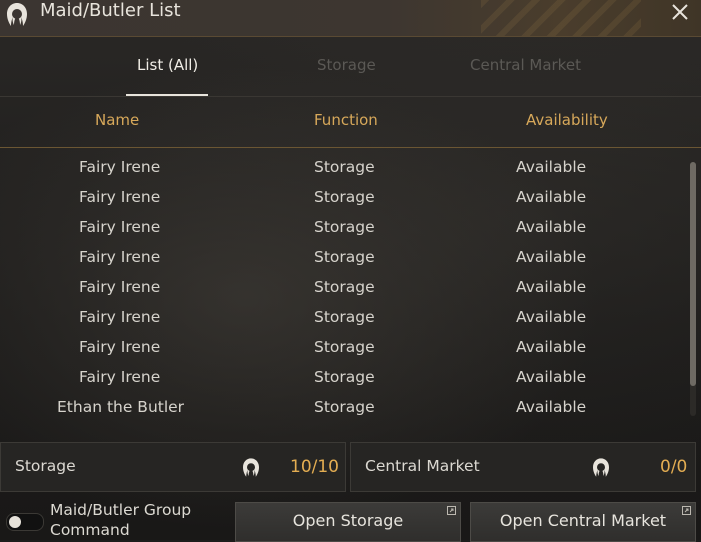 This screenshot has height=542, width=701. What do you see at coordinates (45, 466) in the screenshot?
I see `storage-summary-label: Storage` at bounding box center [45, 466].